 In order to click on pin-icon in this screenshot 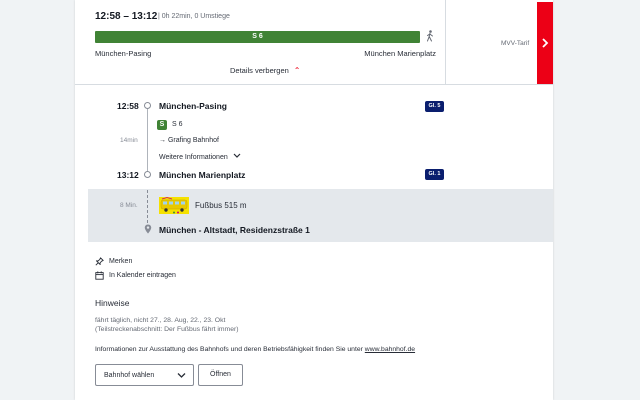, I will do `click(99, 261)`.